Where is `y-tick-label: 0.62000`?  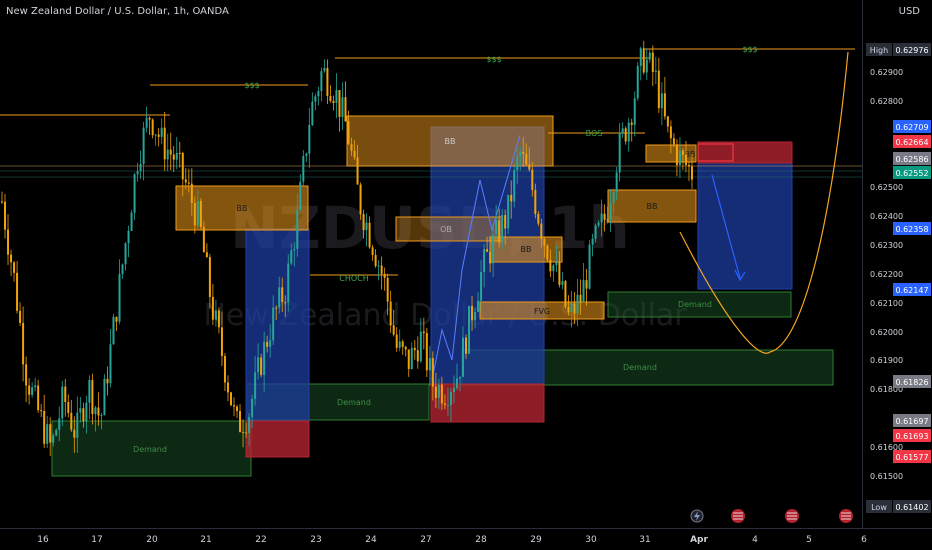
y-tick-label: 0.62000 is located at coordinates (886, 332).